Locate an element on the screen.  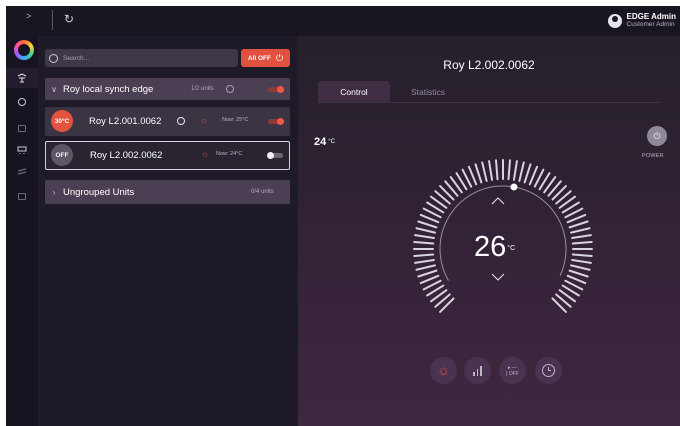
sidebar is located at coordinates (22, 231).